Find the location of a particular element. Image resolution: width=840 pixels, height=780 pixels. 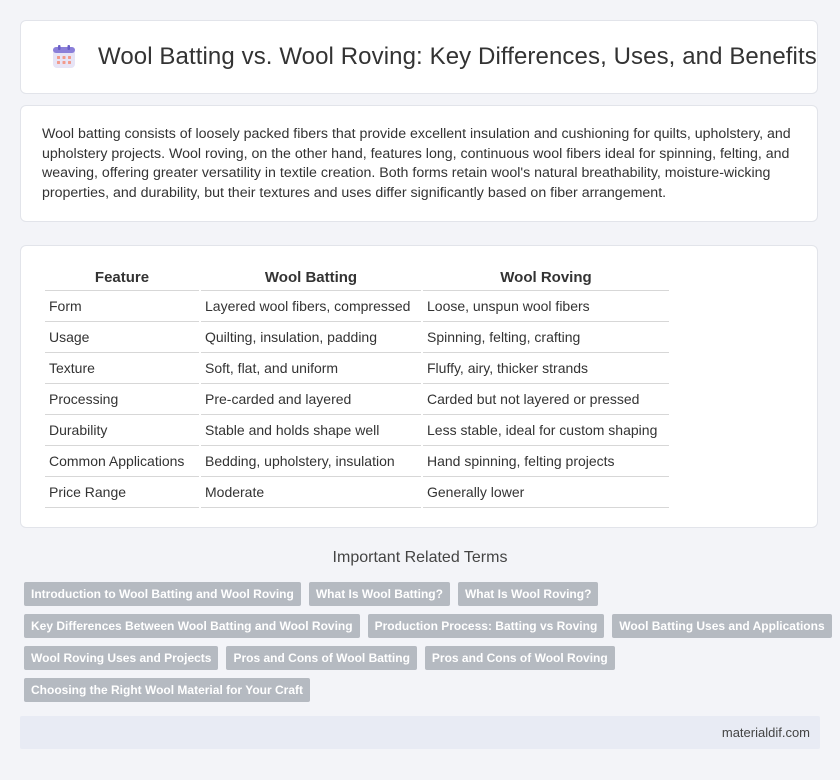

table-cell: Spinning, felting, crafting is located at coordinates (546, 337).